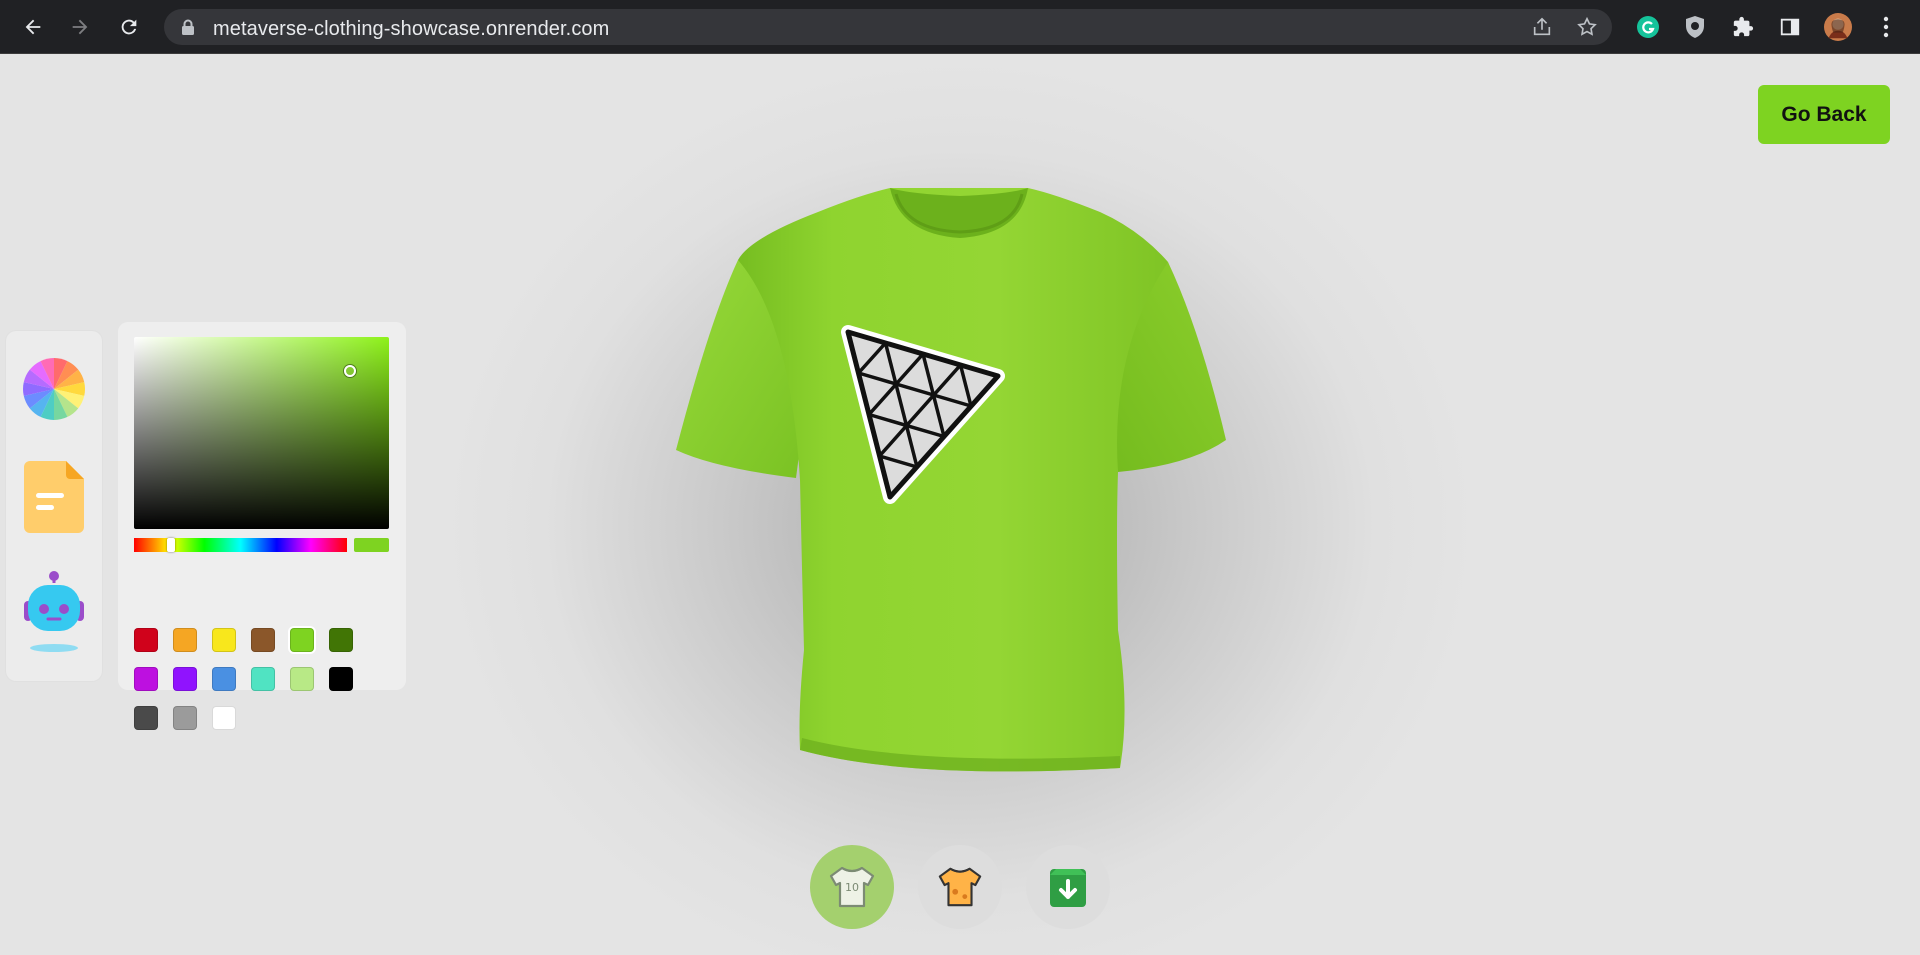 The width and height of the screenshot is (1920, 955). Describe the element at coordinates (33, 27) in the screenshot. I see `back-arrow-icon` at that location.